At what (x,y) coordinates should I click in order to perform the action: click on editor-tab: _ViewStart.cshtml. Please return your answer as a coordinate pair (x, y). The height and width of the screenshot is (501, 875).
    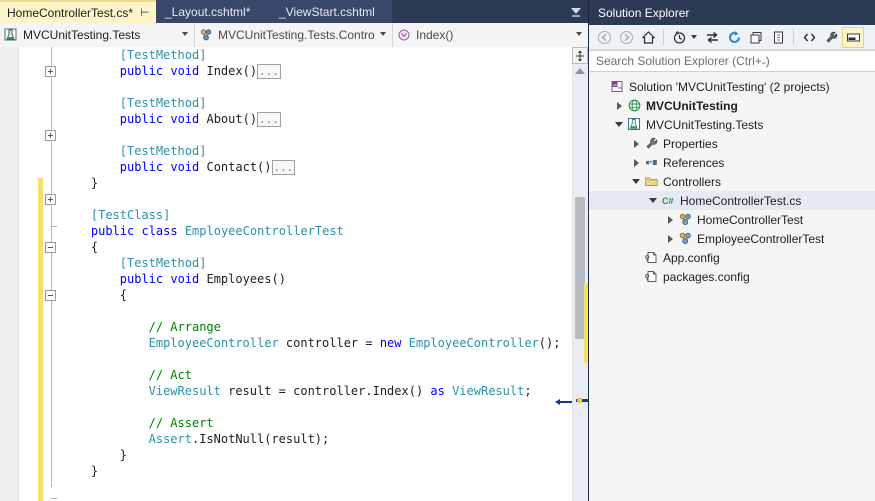
    Looking at the image, I should click on (331, 11).